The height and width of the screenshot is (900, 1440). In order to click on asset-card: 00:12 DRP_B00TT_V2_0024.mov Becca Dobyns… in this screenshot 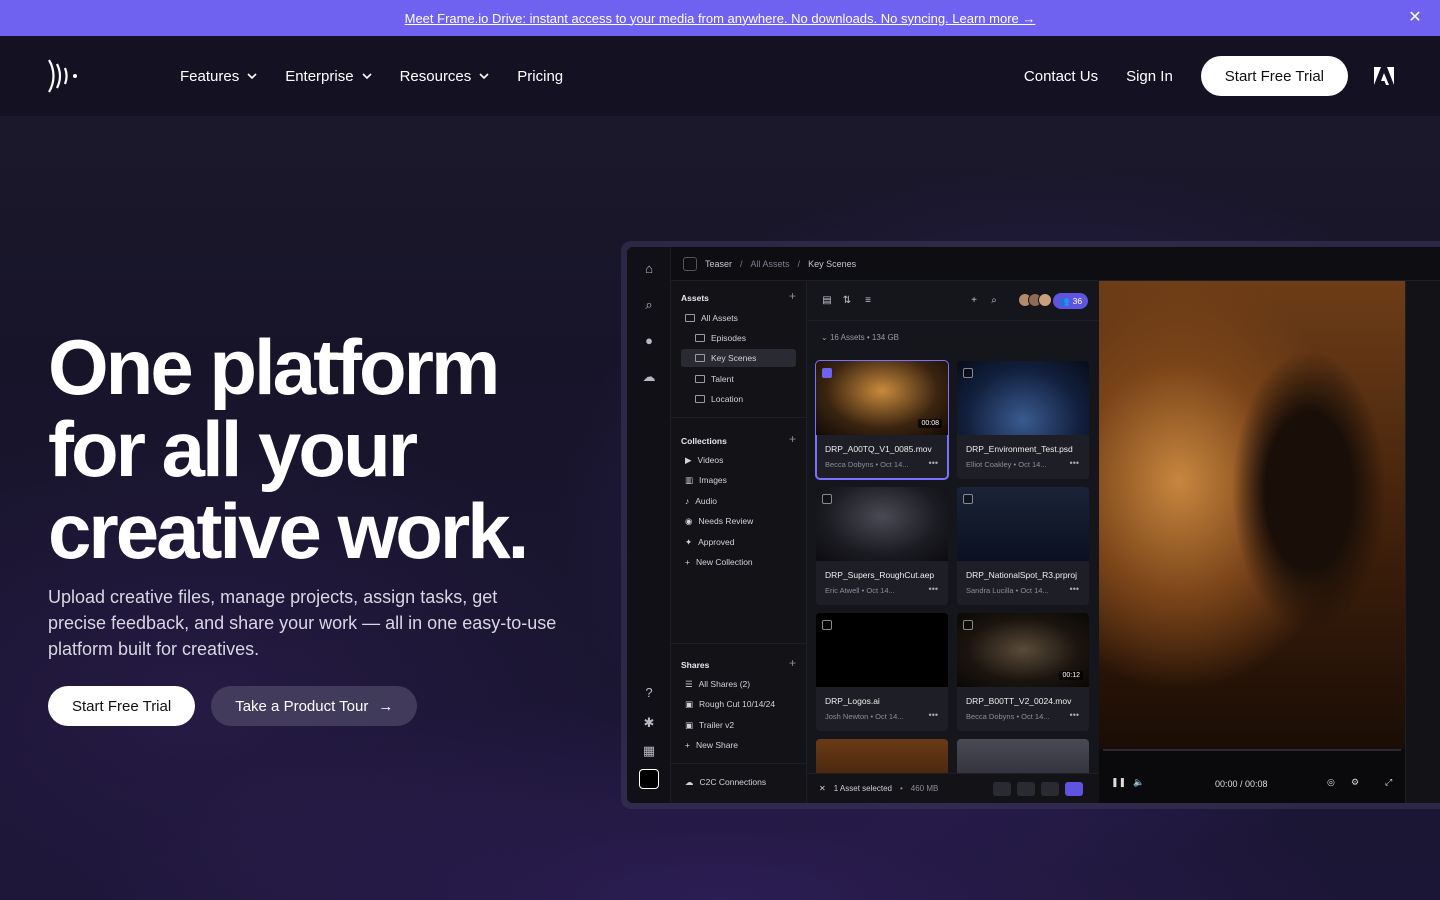, I will do `click(1023, 672)`.